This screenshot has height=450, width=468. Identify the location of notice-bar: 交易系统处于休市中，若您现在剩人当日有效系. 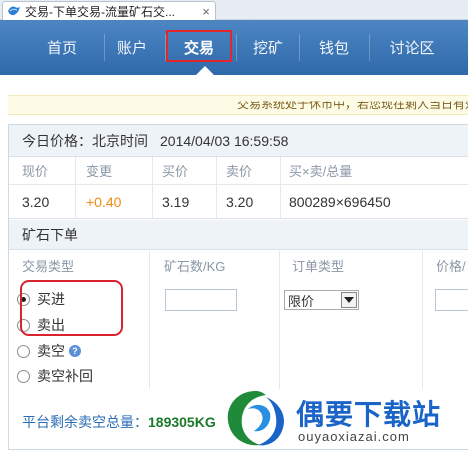
(238, 105).